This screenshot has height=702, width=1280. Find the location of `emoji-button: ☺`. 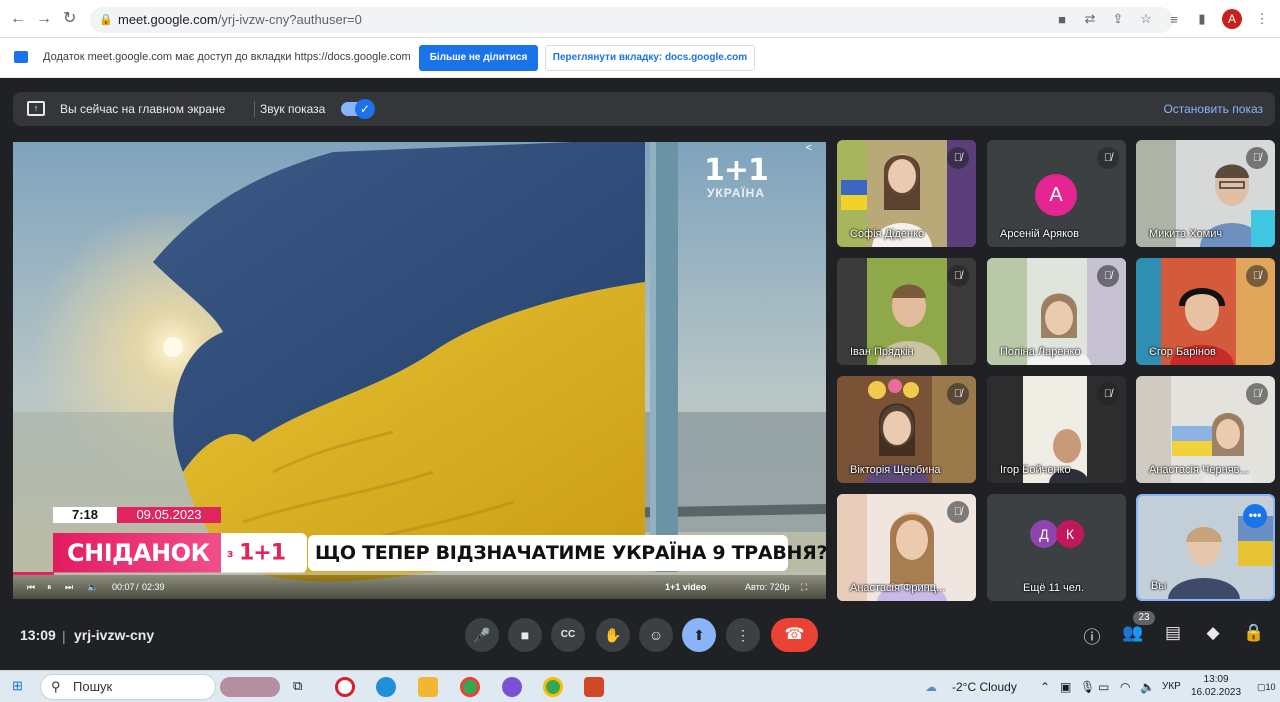

emoji-button: ☺ is located at coordinates (656, 635).